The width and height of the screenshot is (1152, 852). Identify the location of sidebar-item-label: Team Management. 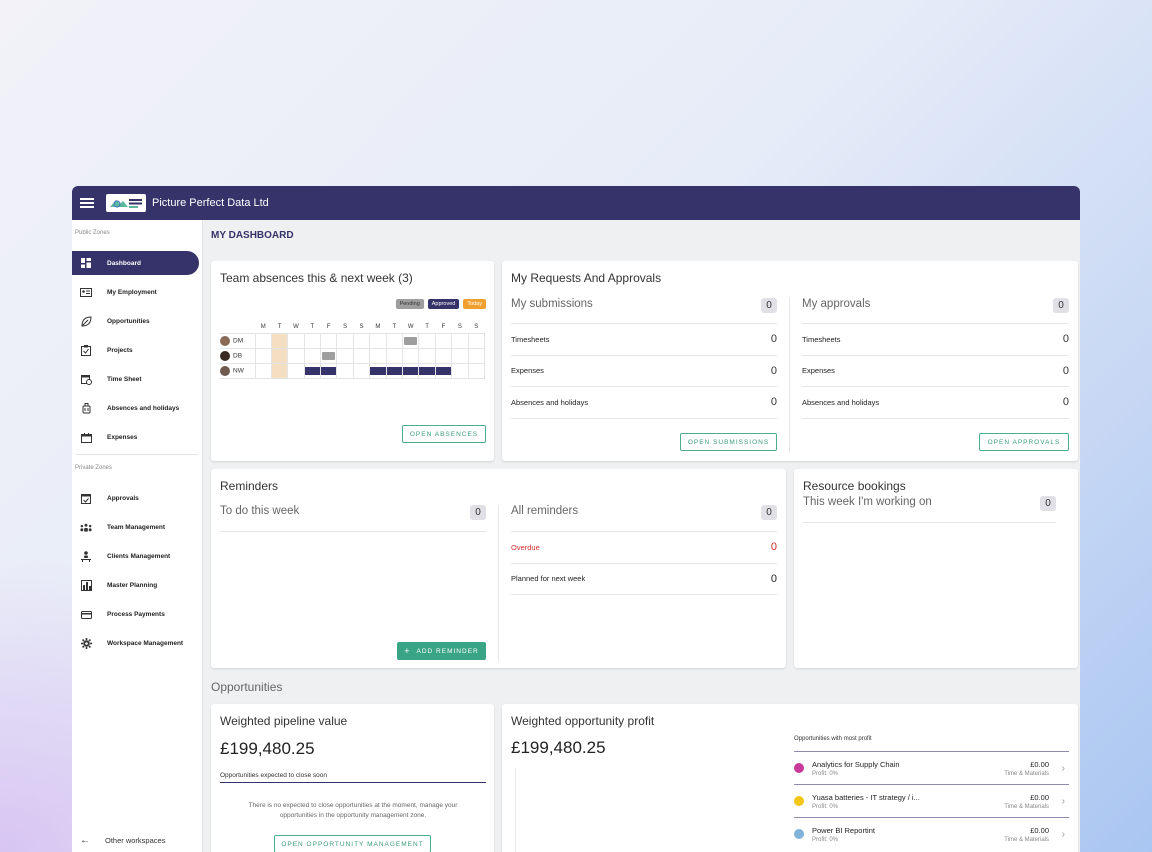
(136, 527).